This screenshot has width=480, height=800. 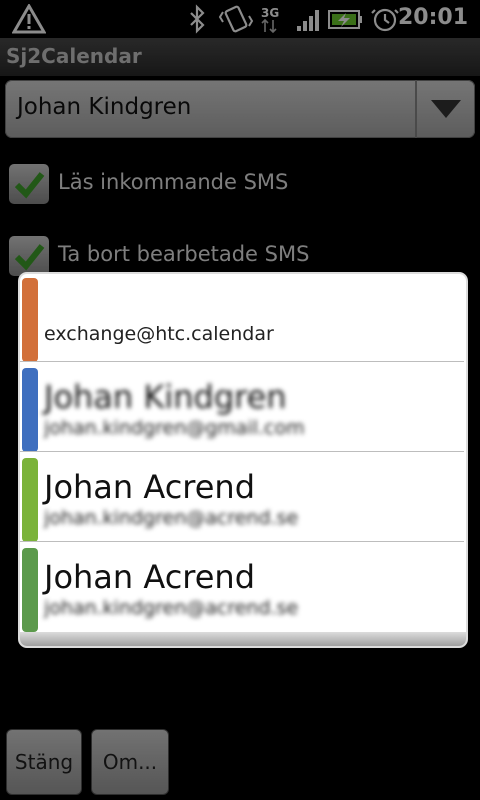 What do you see at coordinates (174, 428) in the screenshot?
I see `calendar-item-email: johan.kindgren@gmail.com` at bounding box center [174, 428].